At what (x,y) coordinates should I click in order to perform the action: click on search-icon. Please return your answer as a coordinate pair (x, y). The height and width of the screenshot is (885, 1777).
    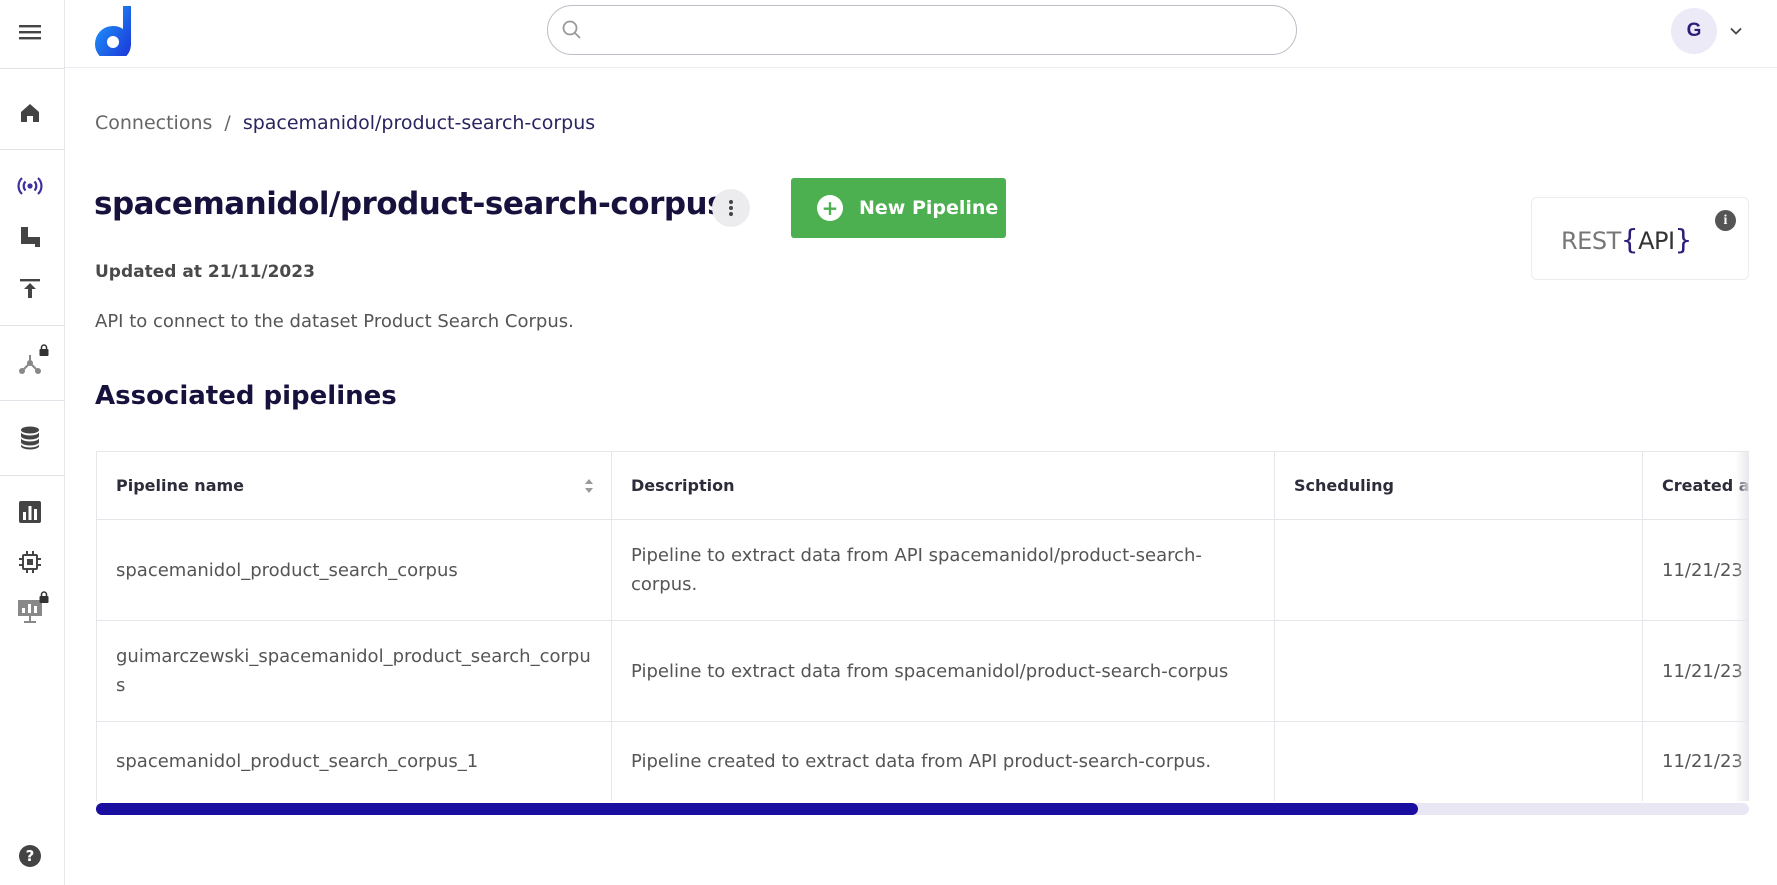
    Looking at the image, I should click on (571, 29).